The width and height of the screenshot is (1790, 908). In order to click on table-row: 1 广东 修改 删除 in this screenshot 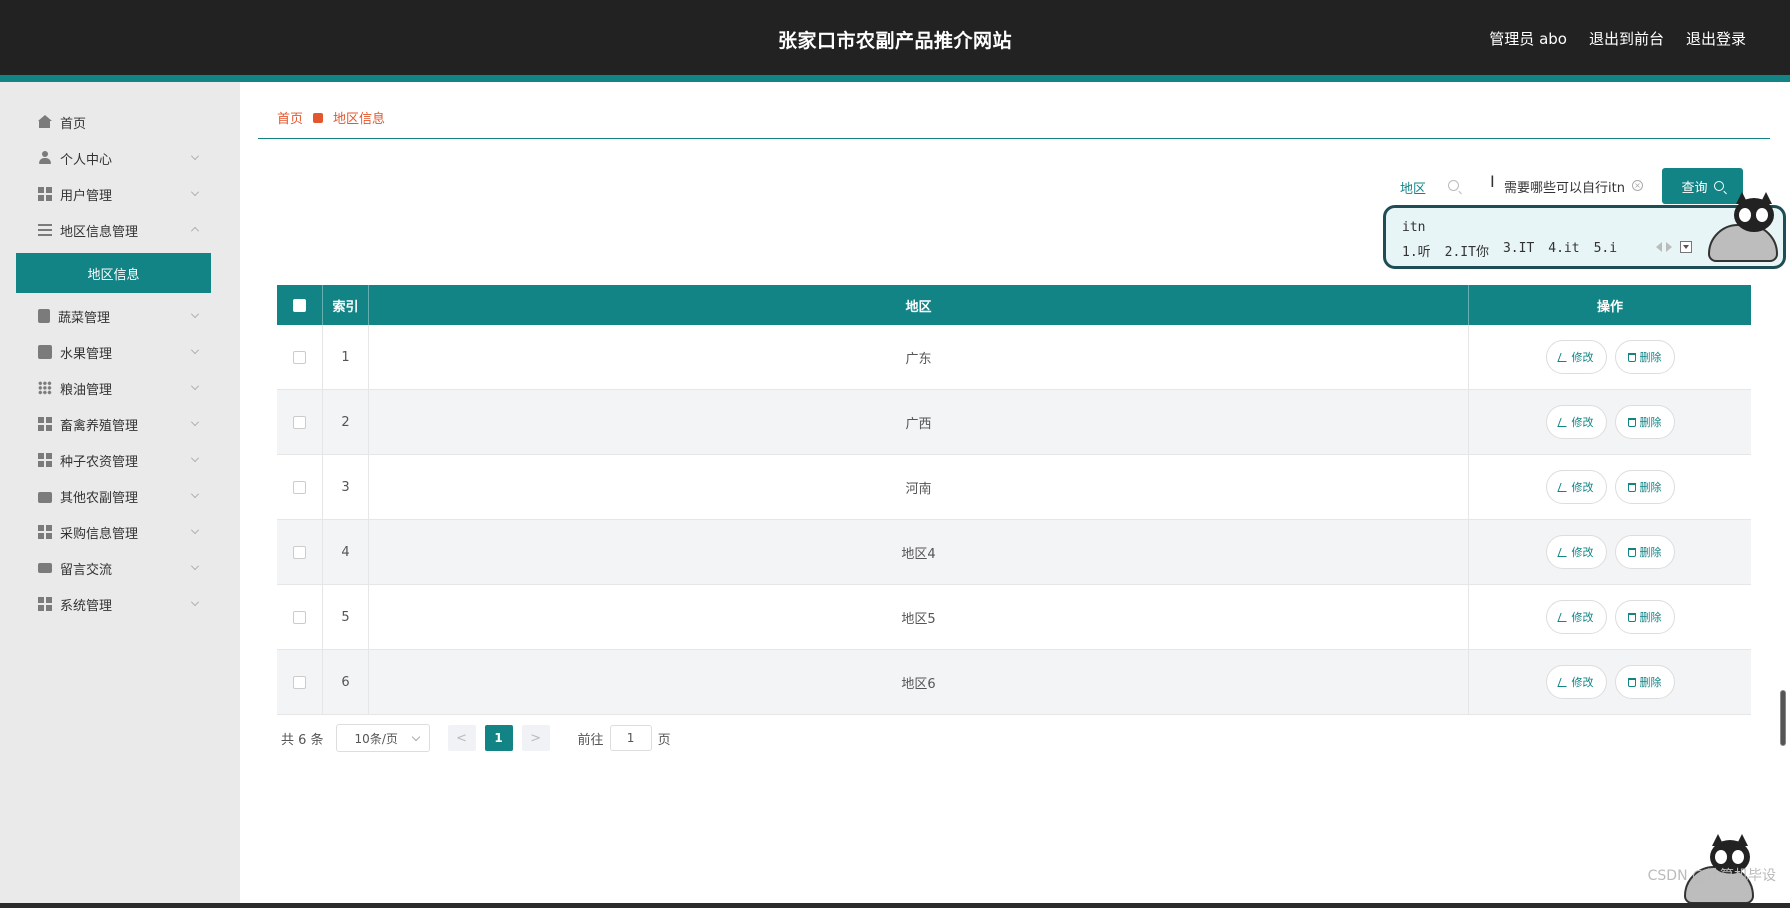, I will do `click(1014, 357)`.